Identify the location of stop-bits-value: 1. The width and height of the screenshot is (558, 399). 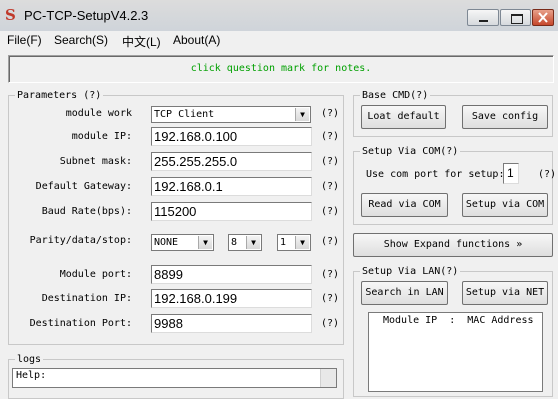
(283, 242).